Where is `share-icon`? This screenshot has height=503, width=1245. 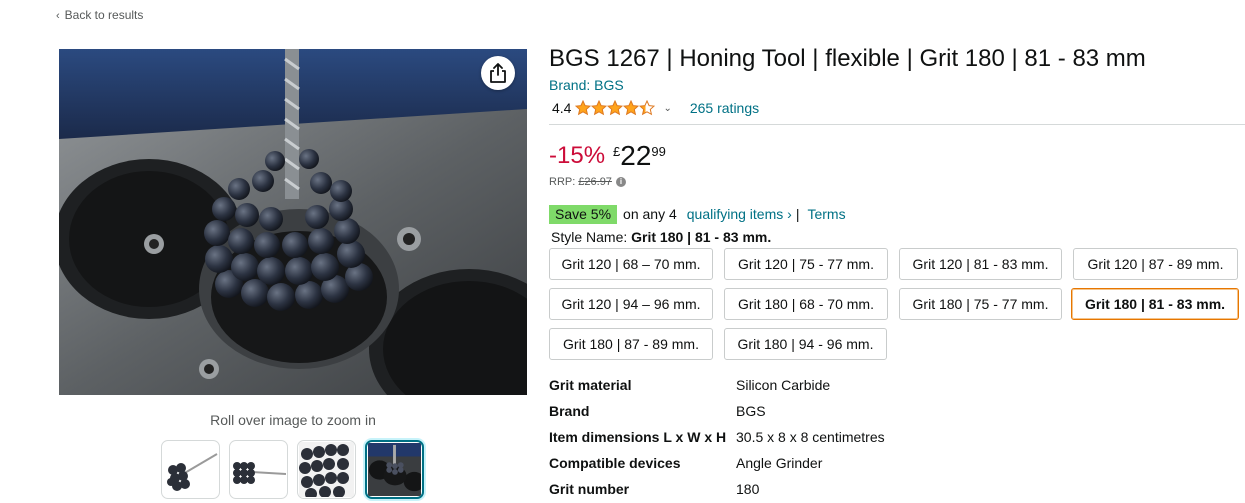
share-icon is located at coordinates (498, 73).